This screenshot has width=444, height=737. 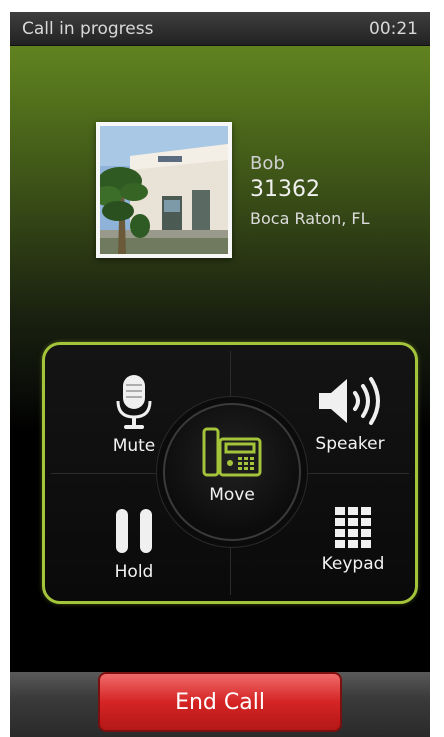 What do you see at coordinates (393, 28) in the screenshot?
I see `call-timer: 00:21` at bounding box center [393, 28].